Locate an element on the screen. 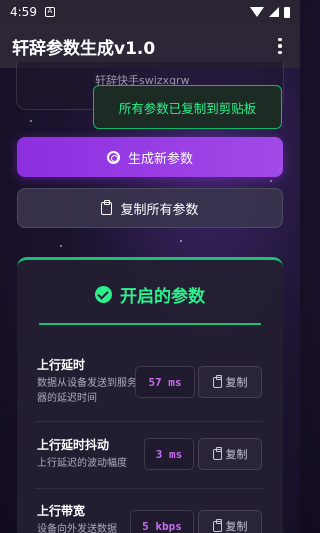 This screenshot has width=320, height=533. card-header: 开启的参数 is located at coordinates (150, 294).